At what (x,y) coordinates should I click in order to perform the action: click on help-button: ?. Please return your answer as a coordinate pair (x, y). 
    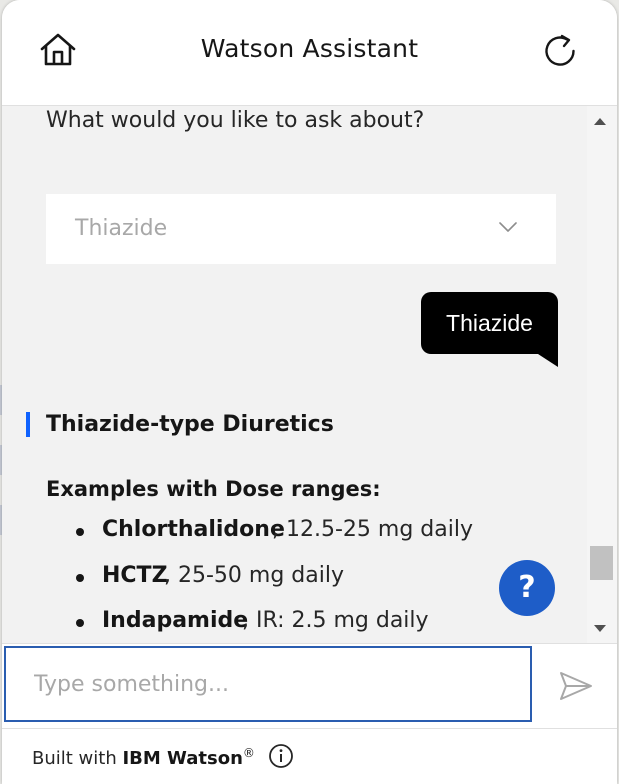
    Looking at the image, I should click on (527, 588).